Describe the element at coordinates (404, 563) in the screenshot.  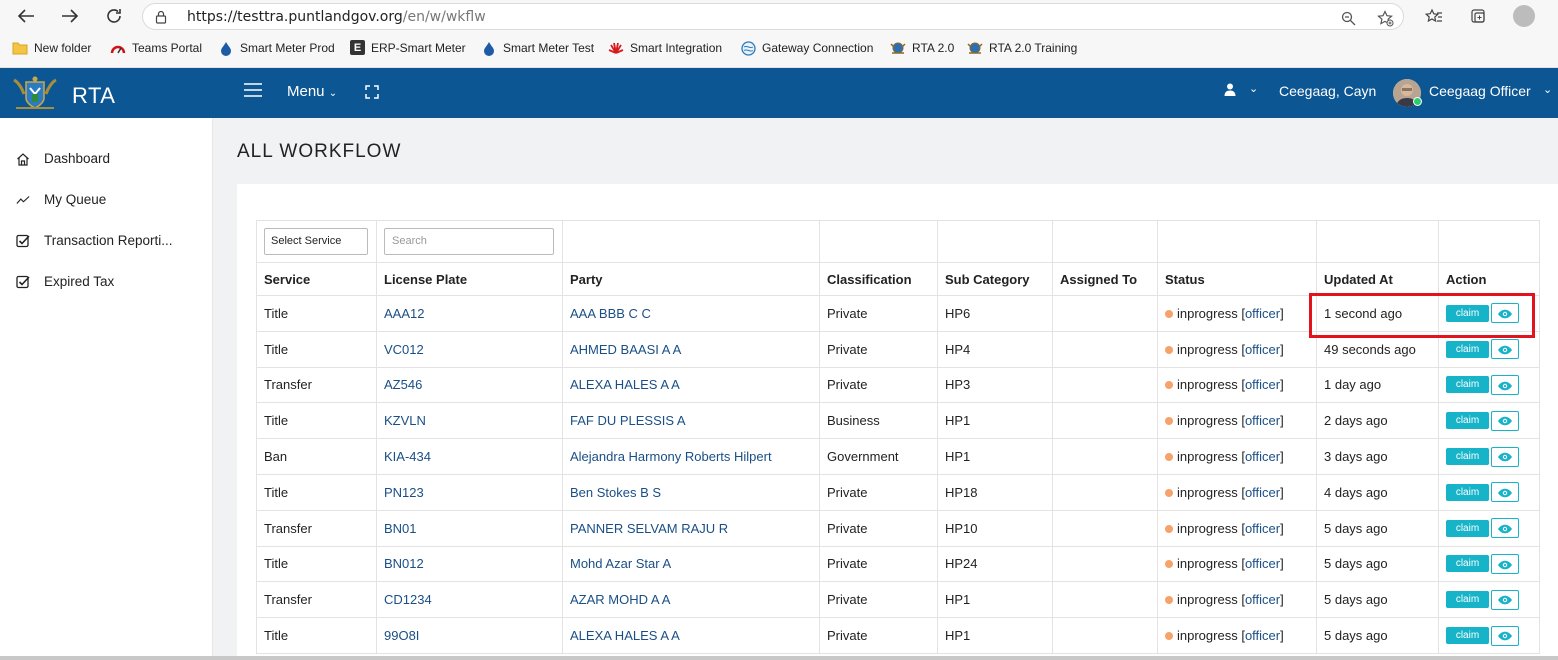
I see `license-plate-link: BN012` at that location.